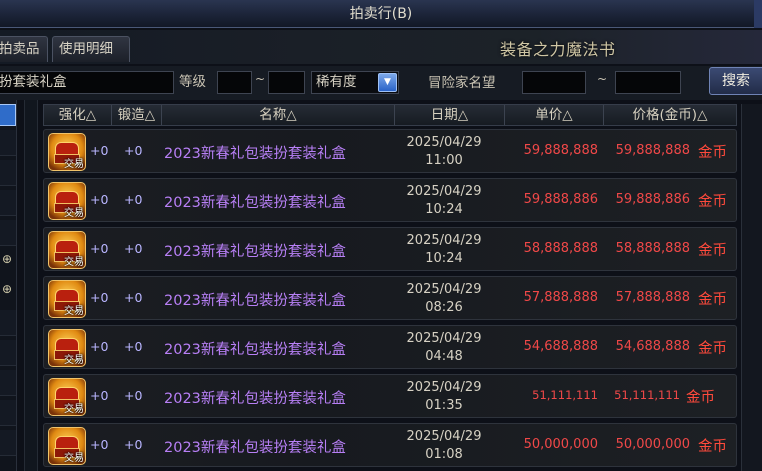 The height and width of the screenshot is (471, 762). I want to click on banner-title: 装备之力魔法书, so click(558, 49).